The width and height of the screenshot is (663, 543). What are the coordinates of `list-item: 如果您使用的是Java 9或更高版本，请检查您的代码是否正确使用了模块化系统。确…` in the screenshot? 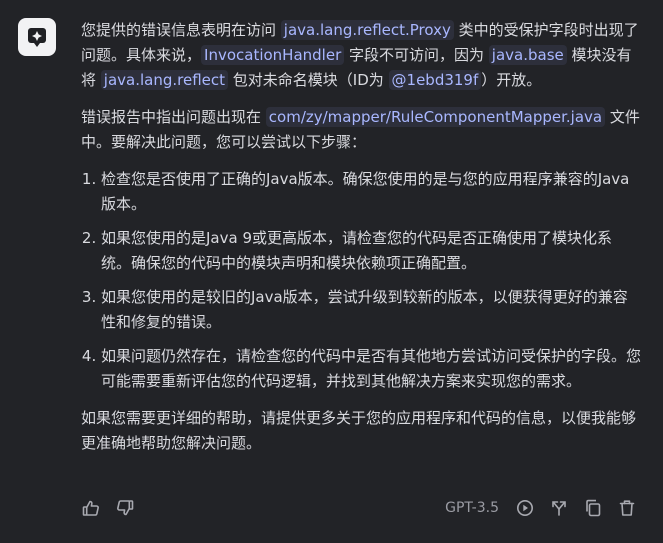 It's located at (371, 251).